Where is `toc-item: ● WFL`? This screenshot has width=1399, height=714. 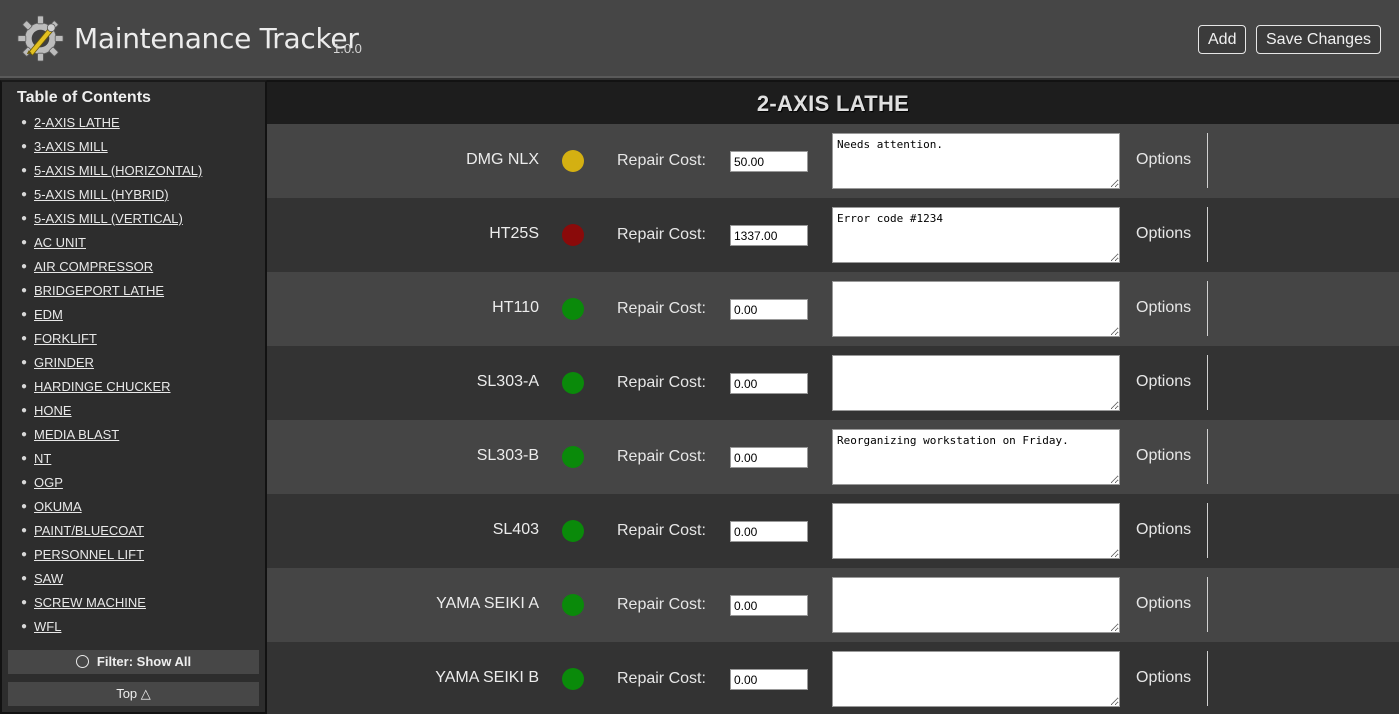
toc-item: ● WFL is located at coordinates (111, 630).